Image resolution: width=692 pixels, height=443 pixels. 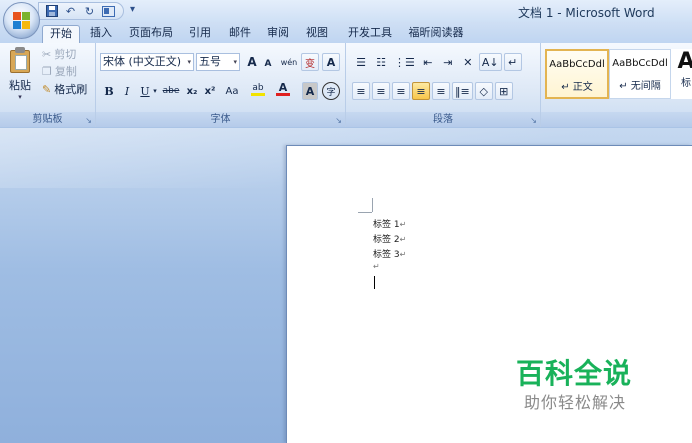 What do you see at coordinates (338, 120) in the screenshot?
I see `font-launcher-icon: ↘` at bounding box center [338, 120].